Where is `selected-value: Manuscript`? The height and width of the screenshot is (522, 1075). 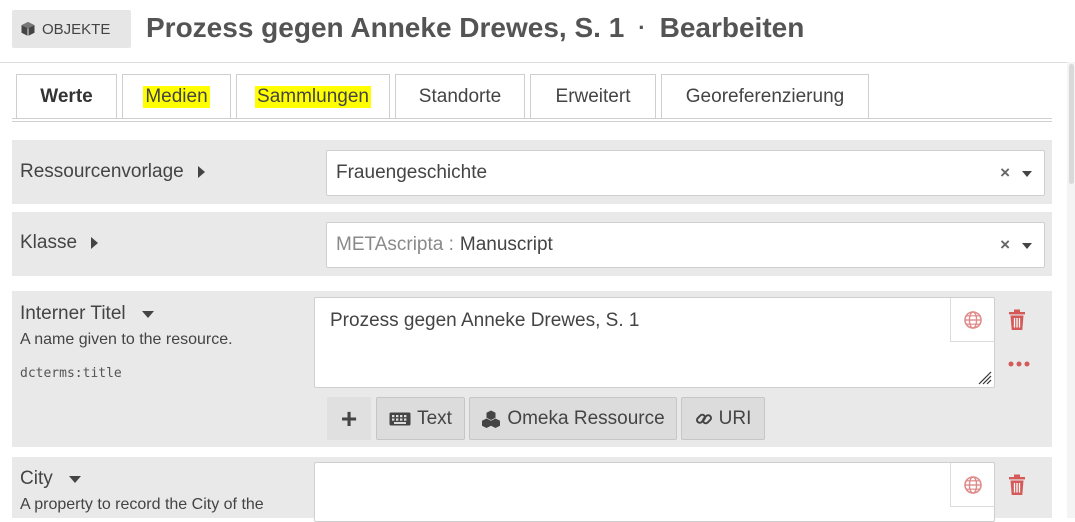
selected-value: Manuscript is located at coordinates (506, 244).